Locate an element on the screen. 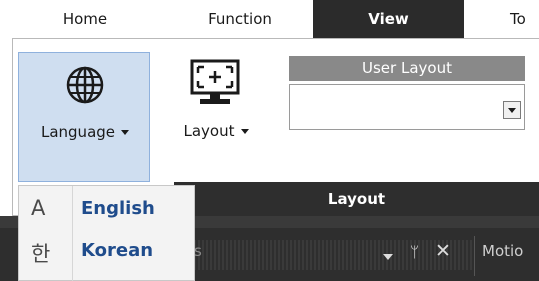 Image resolution: width=539 pixels, height=281 pixels. tab-motion: Motio is located at coordinates (502, 251).